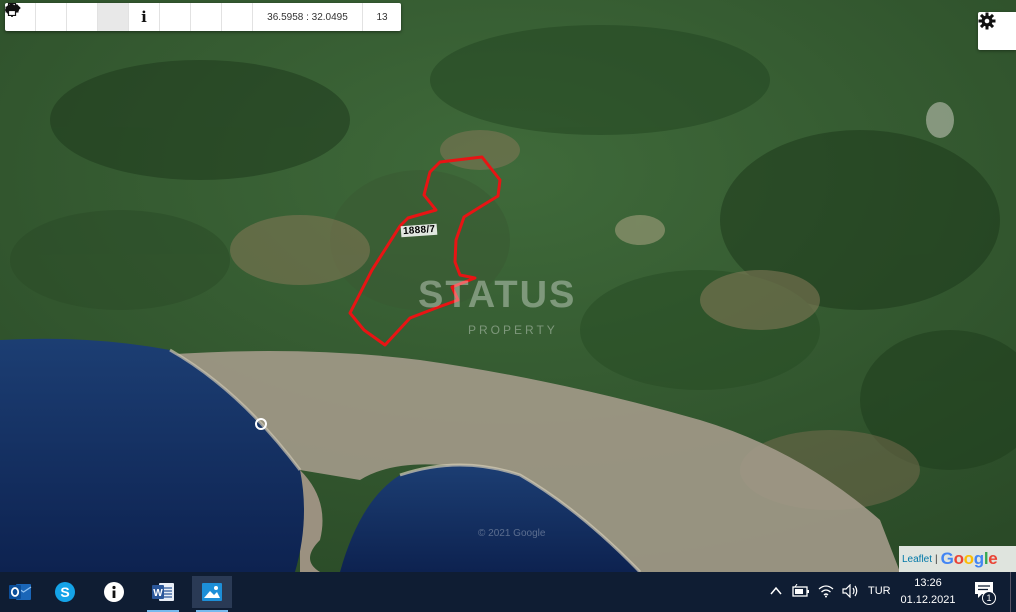 This screenshot has width=1016, height=612. What do you see at coordinates (997, 31) in the screenshot?
I see `settings-button` at bounding box center [997, 31].